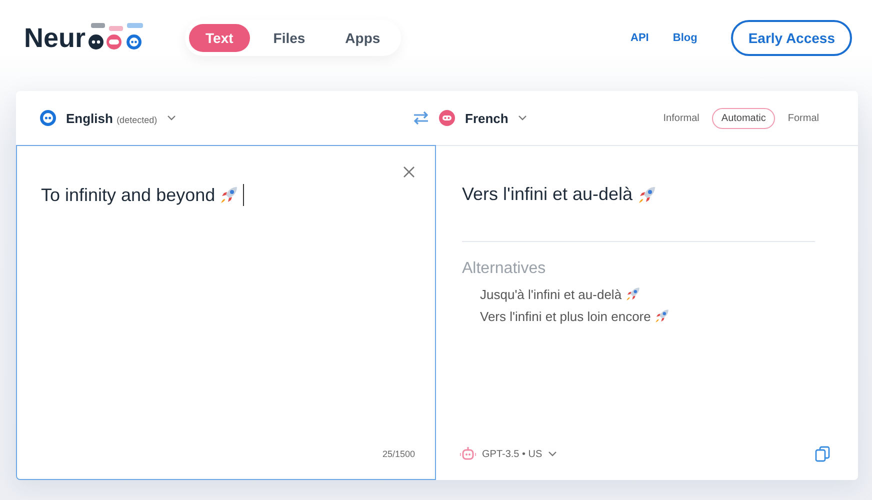 The image size is (872, 500). I want to click on close-icon, so click(409, 172).